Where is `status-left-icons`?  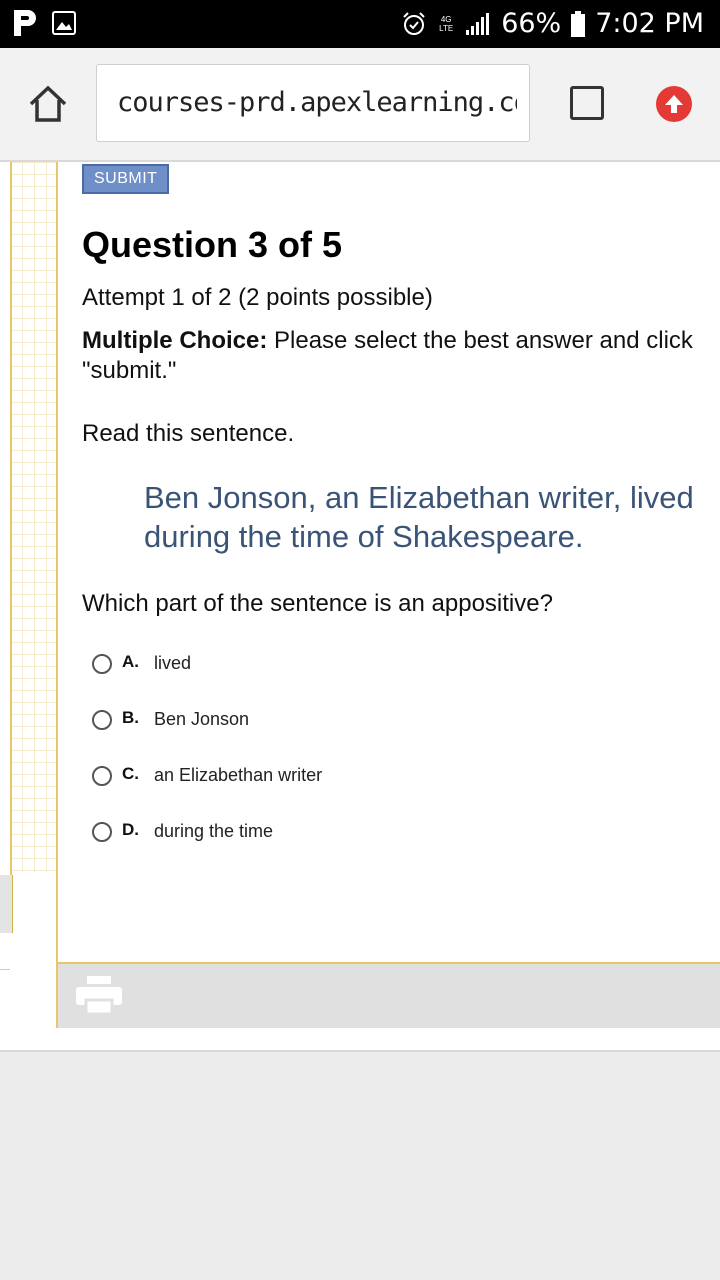
status-left-icons is located at coordinates (45, 23).